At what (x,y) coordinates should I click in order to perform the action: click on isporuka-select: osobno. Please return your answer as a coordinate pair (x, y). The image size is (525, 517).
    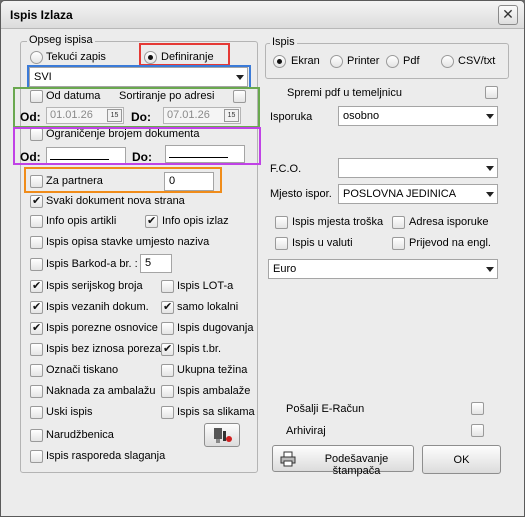
    Looking at the image, I should click on (418, 116).